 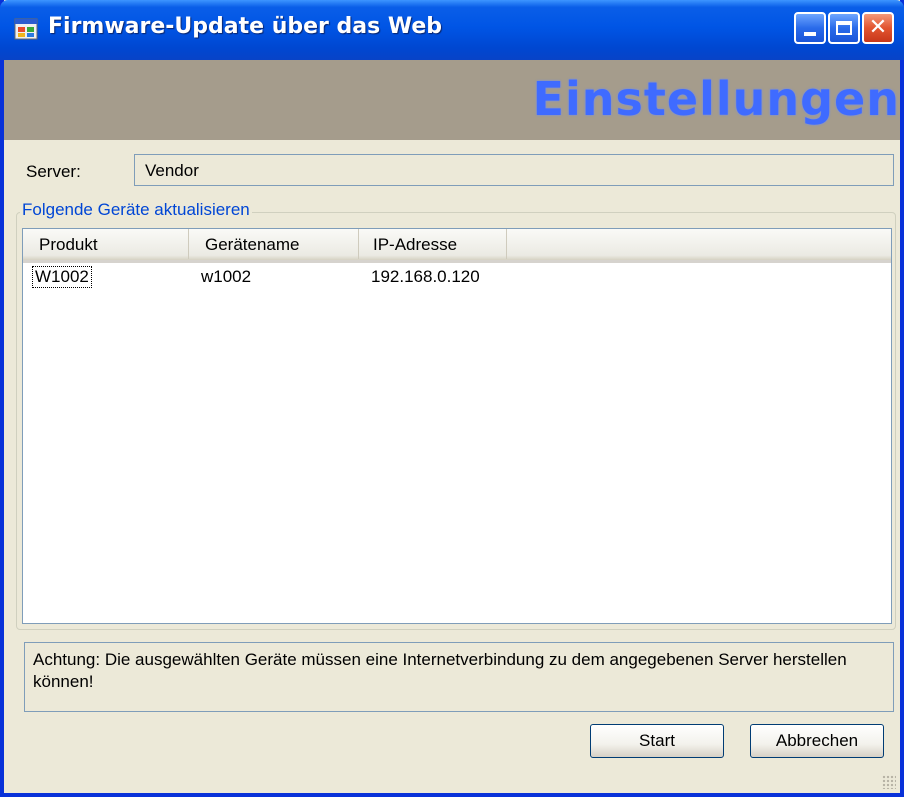 What do you see at coordinates (657, 741) in the screenshot?
I see `start-button: Start` at bounding box center [657, 741].